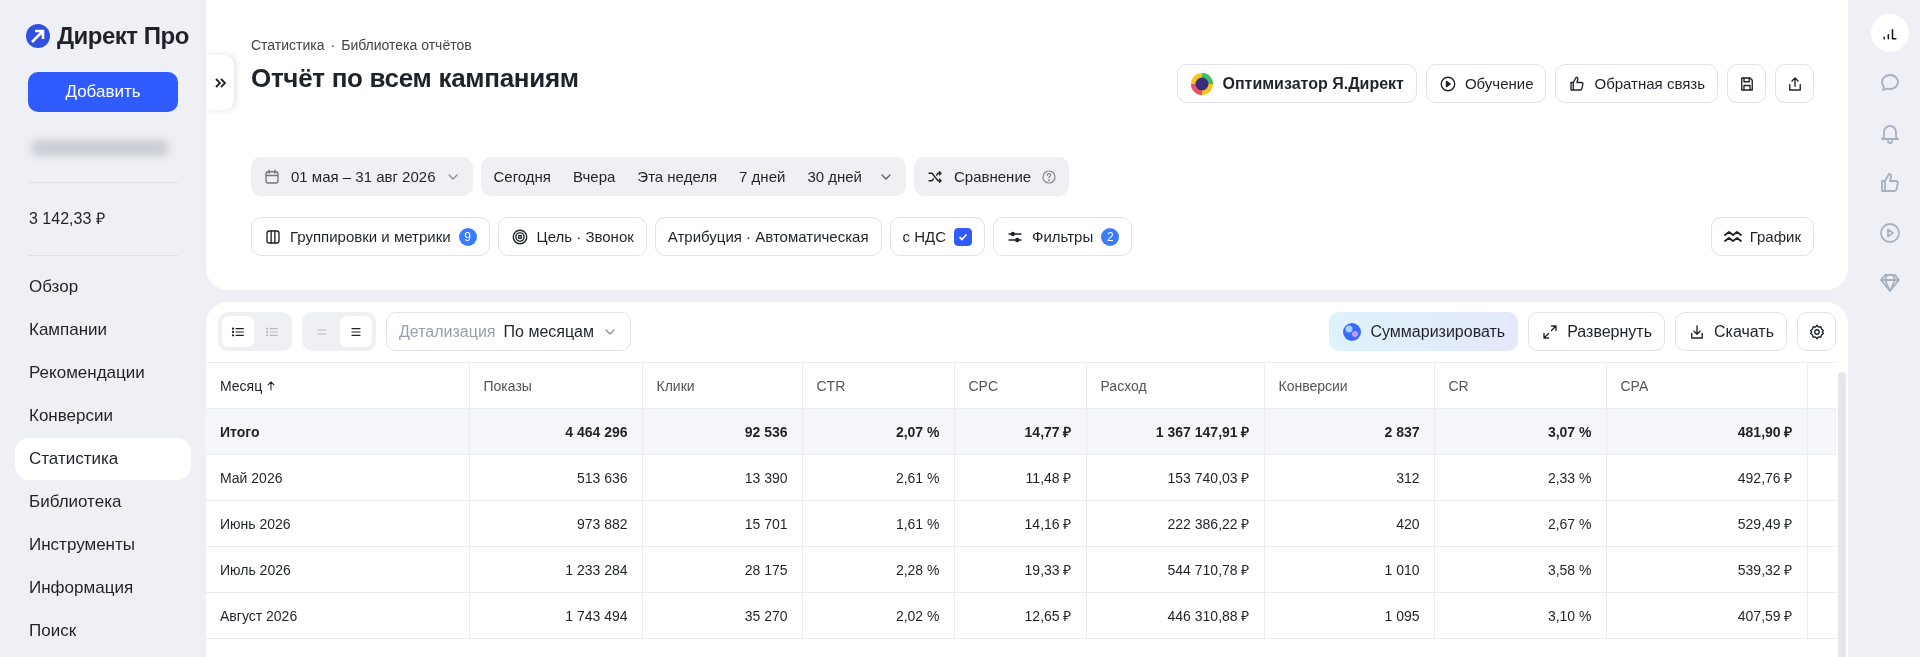 Image resolution: width=1920 pixels, height=657 pixels. I want to click on sidebar-item: Кампании, so click(103, 330).